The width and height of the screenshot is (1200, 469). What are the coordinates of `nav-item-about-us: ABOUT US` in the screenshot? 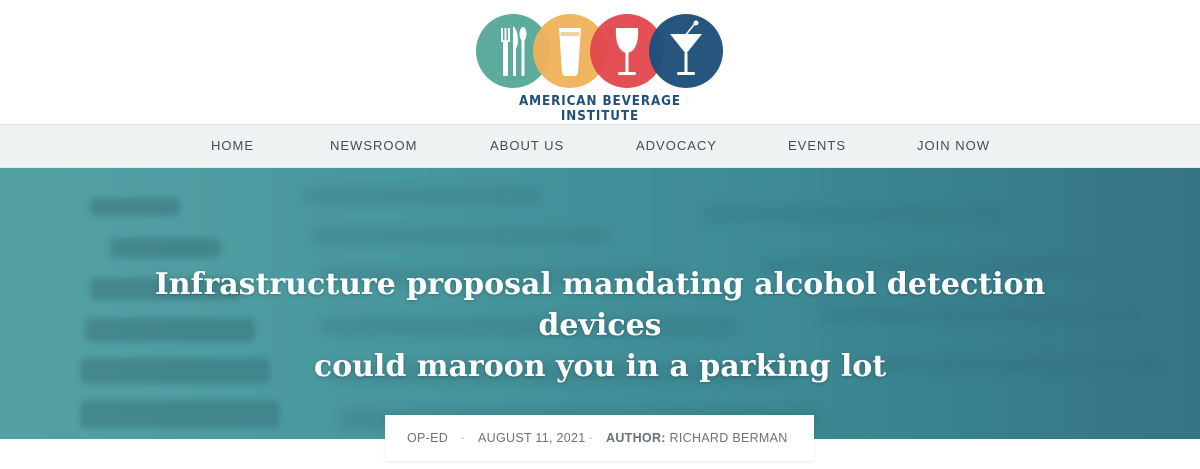 It's located at (527, 146).